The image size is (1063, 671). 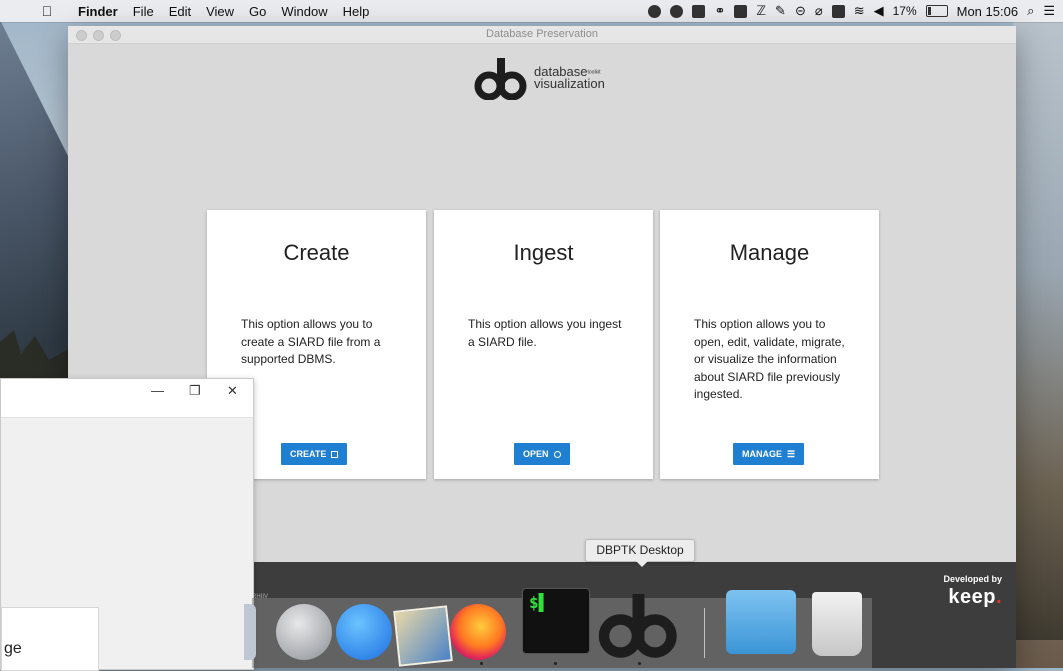 I want to click on open-button: OPEN, so click(x=542, y=454).